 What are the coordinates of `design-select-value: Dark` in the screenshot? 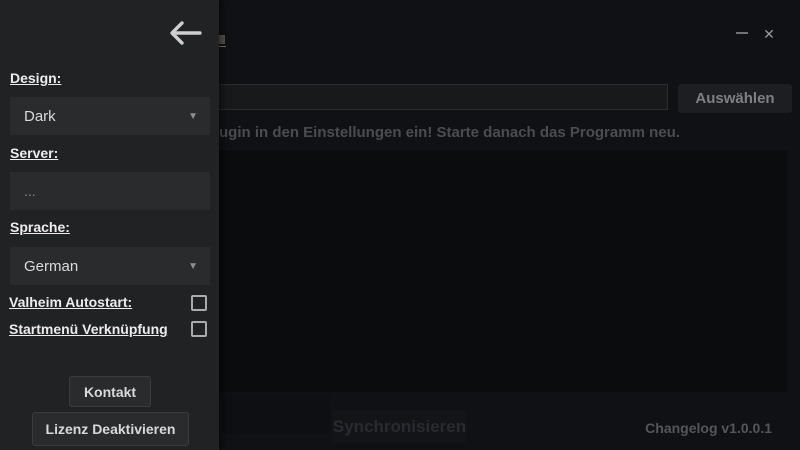 It's located at (40, 116).